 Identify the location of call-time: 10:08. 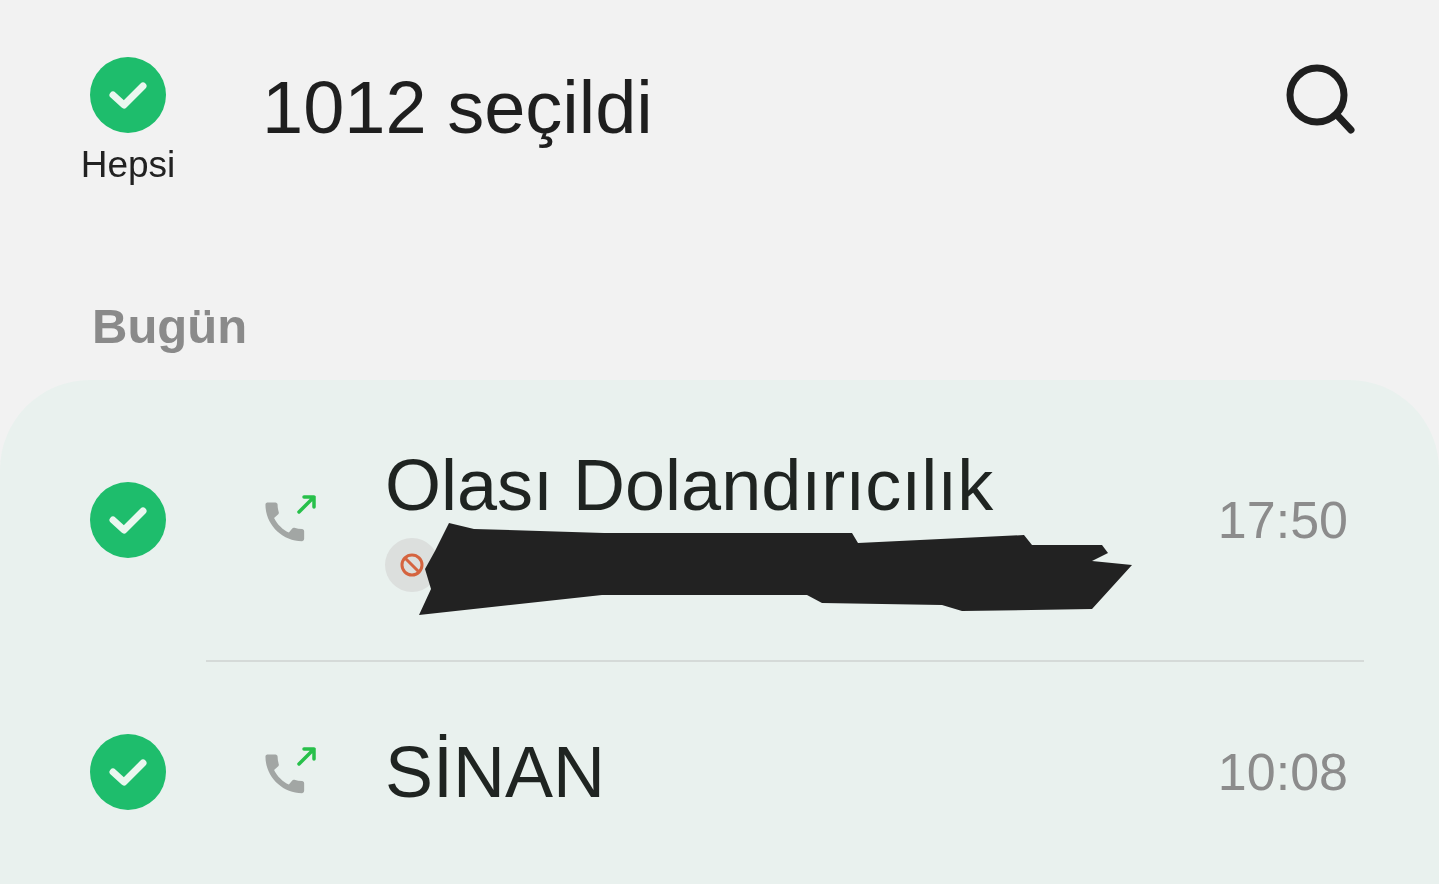
(1282, 772).